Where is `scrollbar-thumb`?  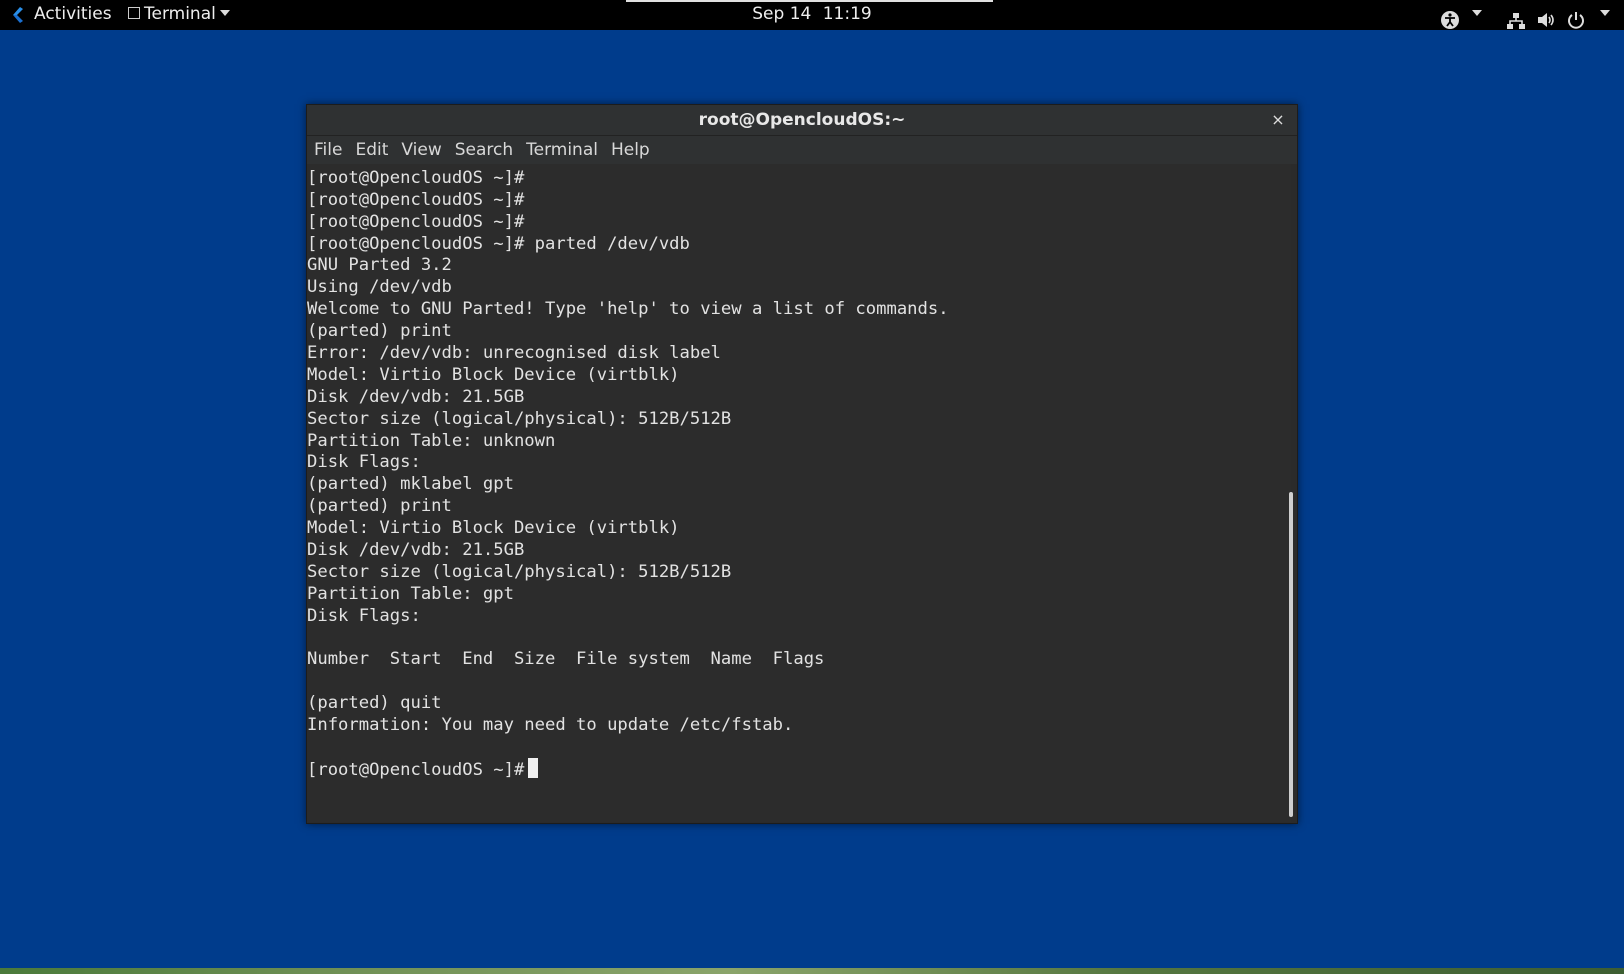 scrollbar-thumb is located at coordinates (1291, 654).